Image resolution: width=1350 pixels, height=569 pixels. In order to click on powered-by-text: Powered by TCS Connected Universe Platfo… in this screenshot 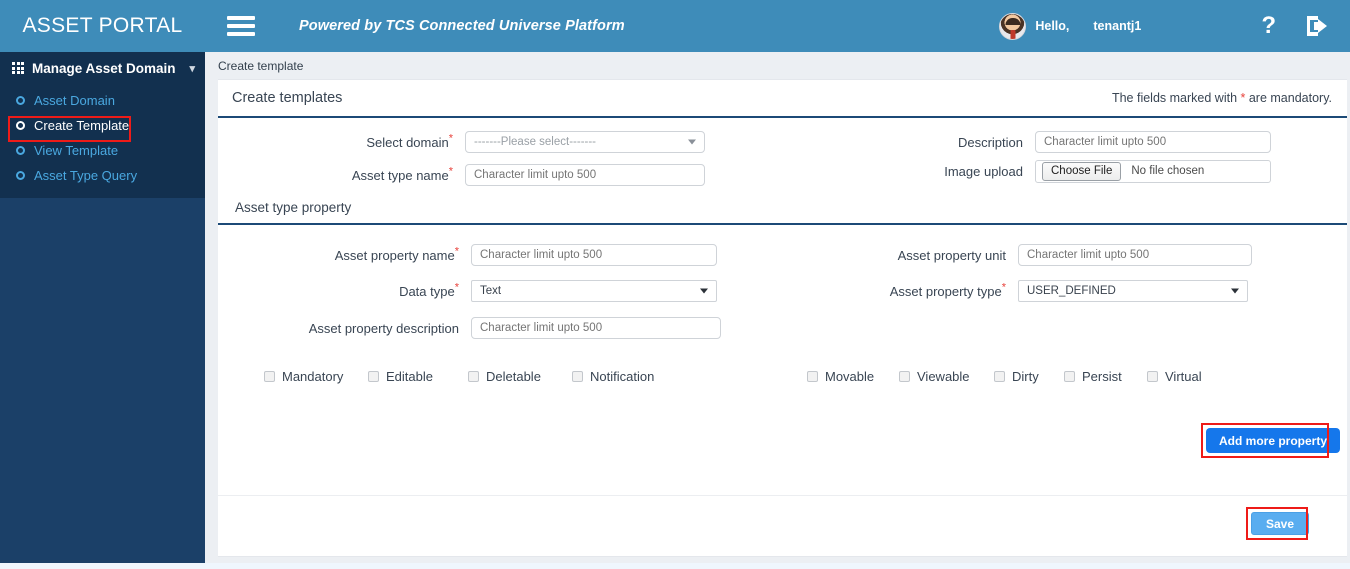, I will do `click(462, 26)`.